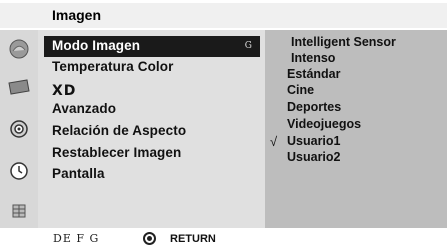  I want to click on menu-item-label: Restablecer Imagen, so click(117, 152).